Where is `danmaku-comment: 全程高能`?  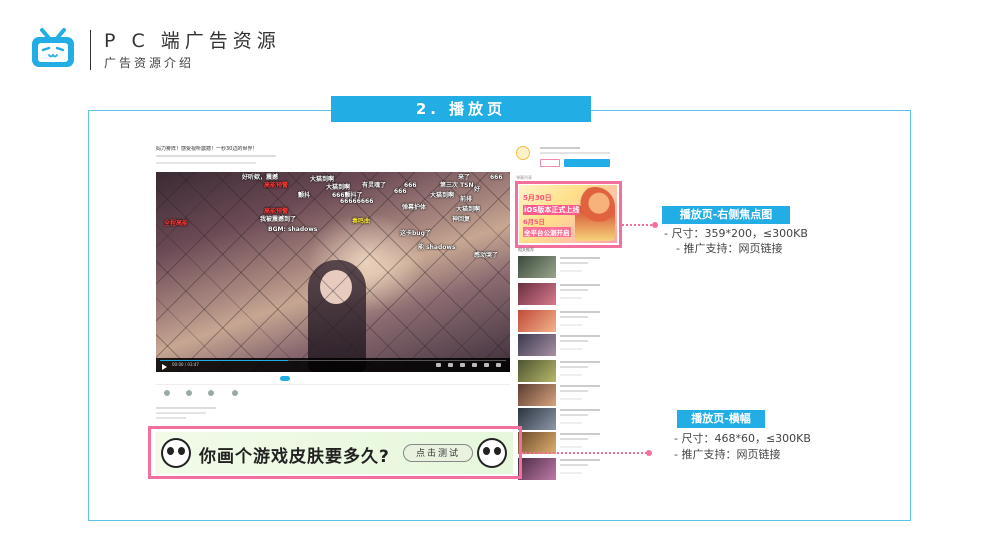 danmaku-comment: 全程高能 is located at coordinates (176, 223).